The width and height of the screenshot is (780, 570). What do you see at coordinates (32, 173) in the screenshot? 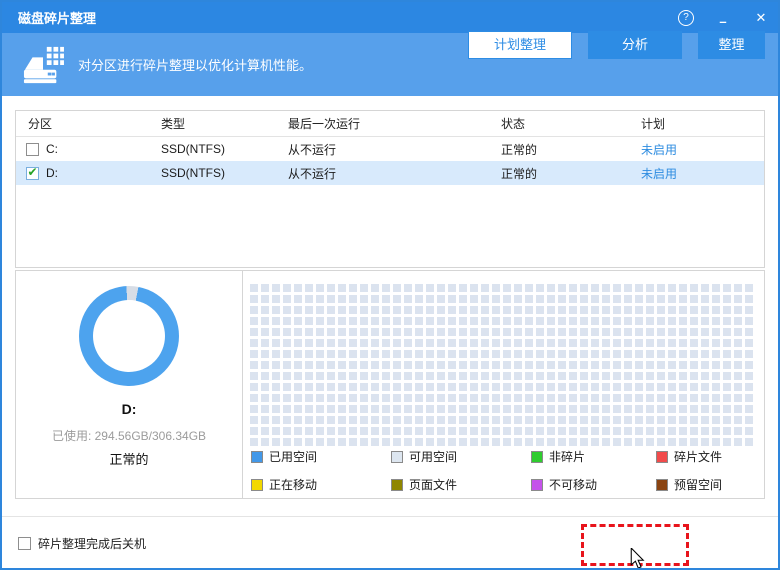
I see `row-d-checkbox` at bounding box center [32, 173].